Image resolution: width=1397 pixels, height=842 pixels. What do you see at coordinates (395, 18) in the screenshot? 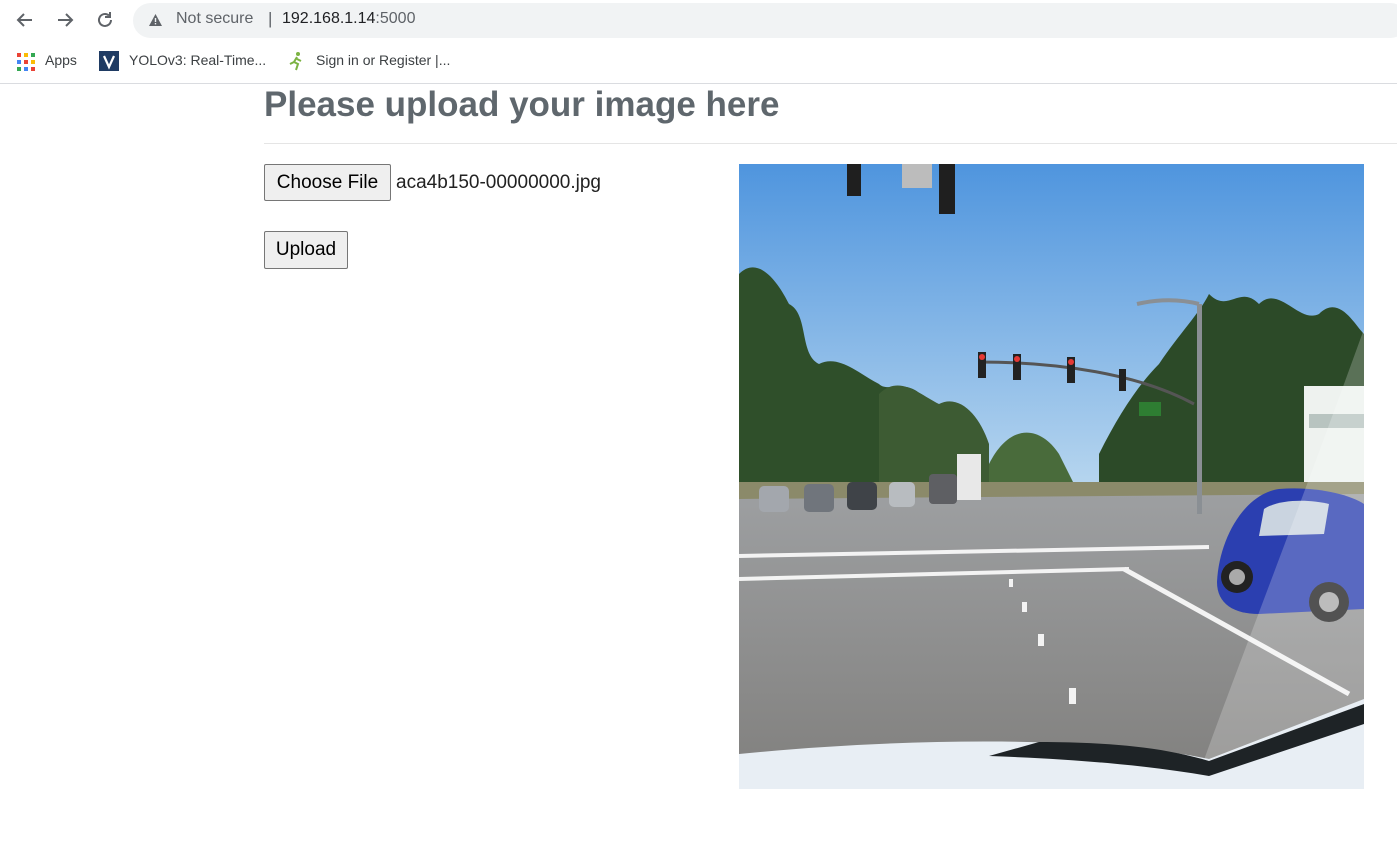
I see `url-port: :5000` at bounding box center [395, 18].